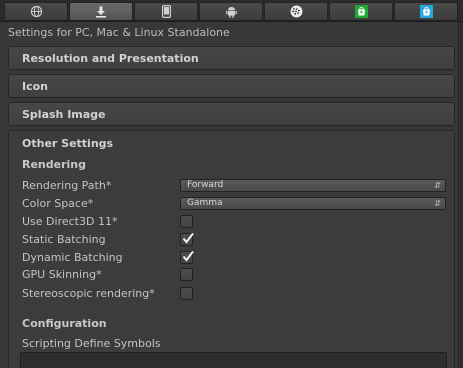 This screenshot has height=368, width=463. I want to click on rendering-path-value: Forward, so click(205, 185).